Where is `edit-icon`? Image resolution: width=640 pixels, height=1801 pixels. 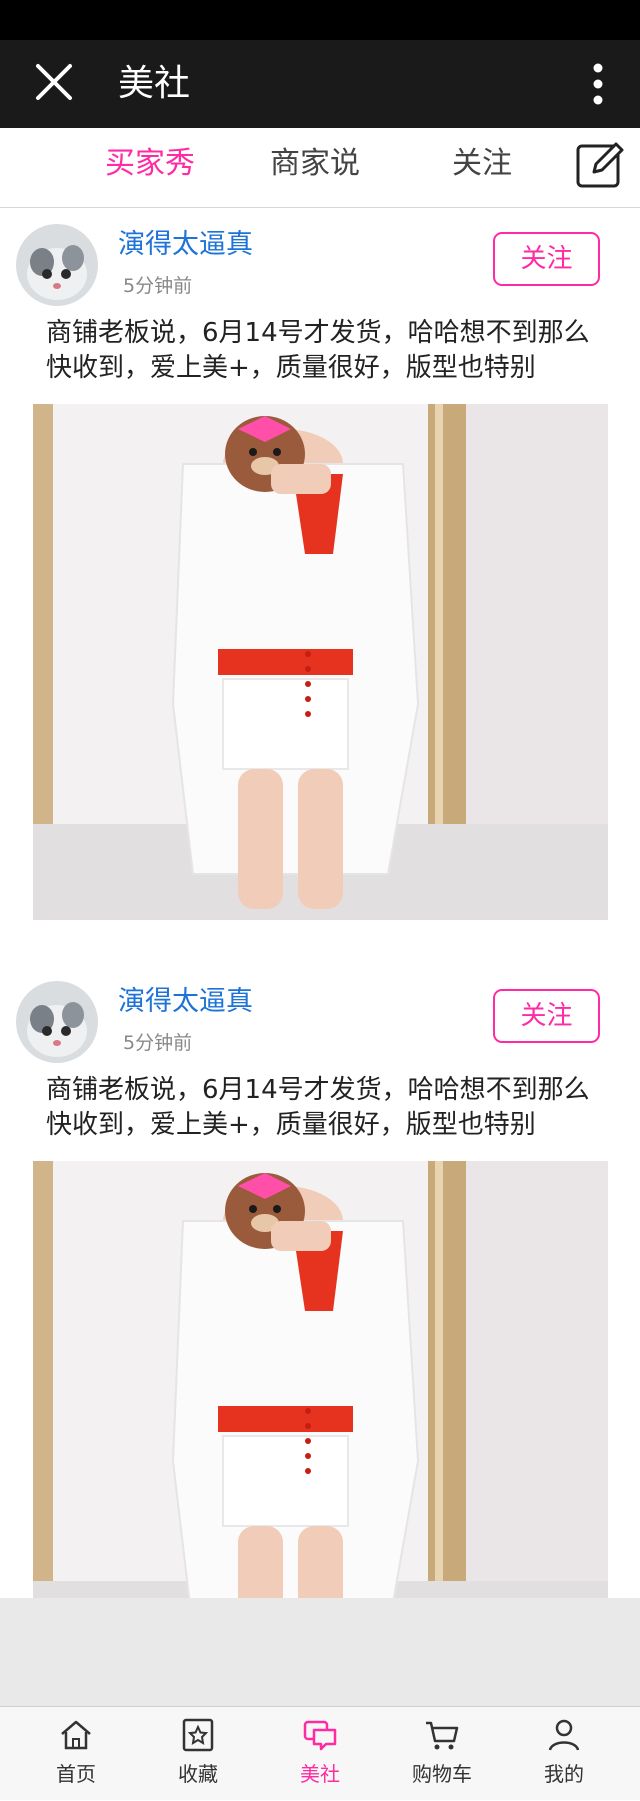 edit-icon is located at coordinates (600, 165).